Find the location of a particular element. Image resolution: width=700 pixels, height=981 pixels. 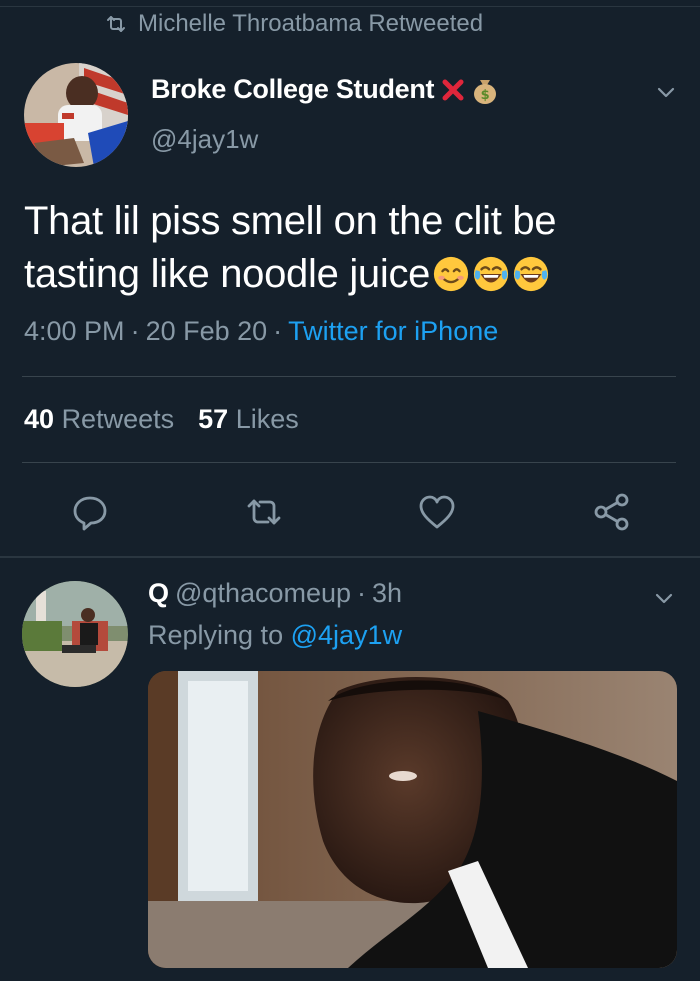

retweets-label: Retweets is located at coordinates (118, 419).